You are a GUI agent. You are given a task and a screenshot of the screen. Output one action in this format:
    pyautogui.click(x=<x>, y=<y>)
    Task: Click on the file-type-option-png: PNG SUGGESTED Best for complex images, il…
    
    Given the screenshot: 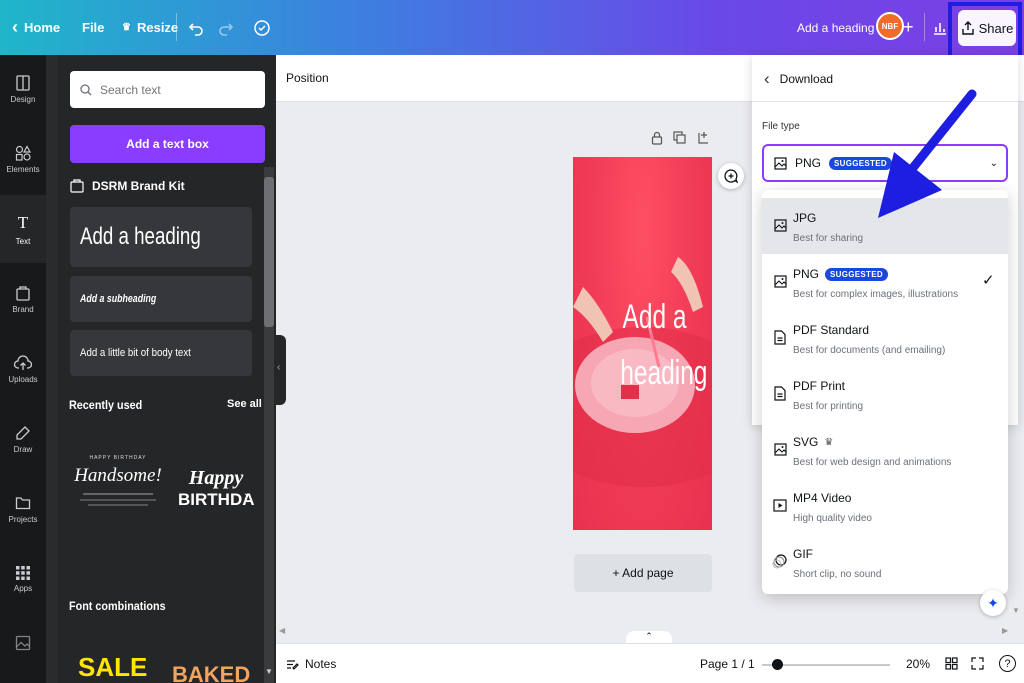 What is the action you would take?
    pyautogui.click(x=885, y=282)
    